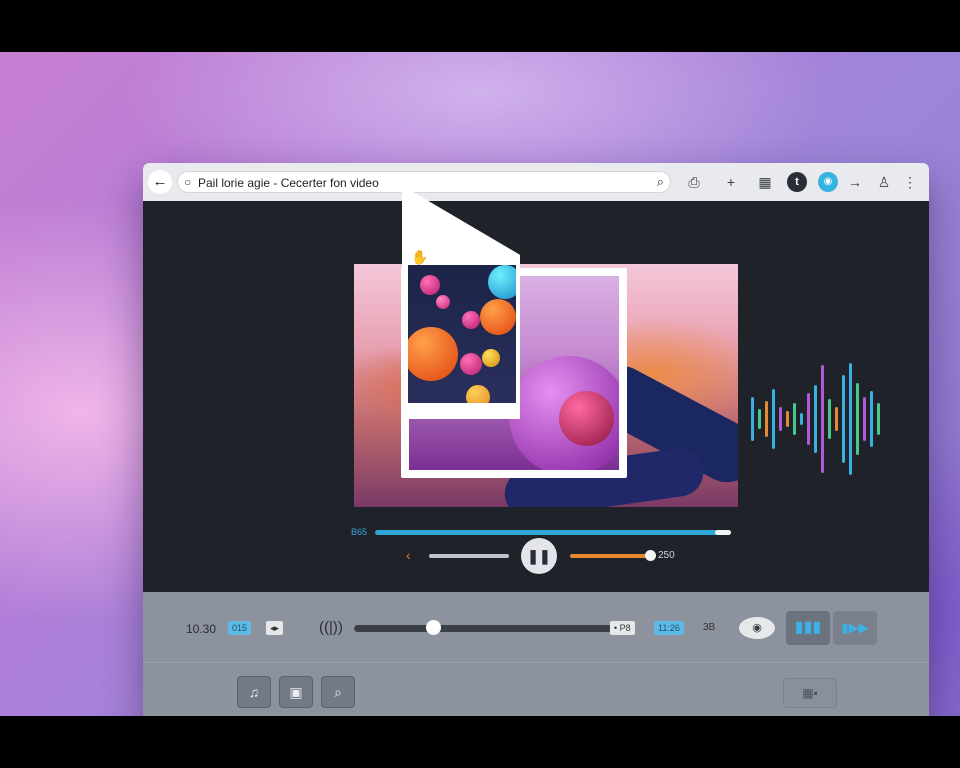 This screenshot has width=960, height=768. I want to click on volume-knob, so click(650, 555).